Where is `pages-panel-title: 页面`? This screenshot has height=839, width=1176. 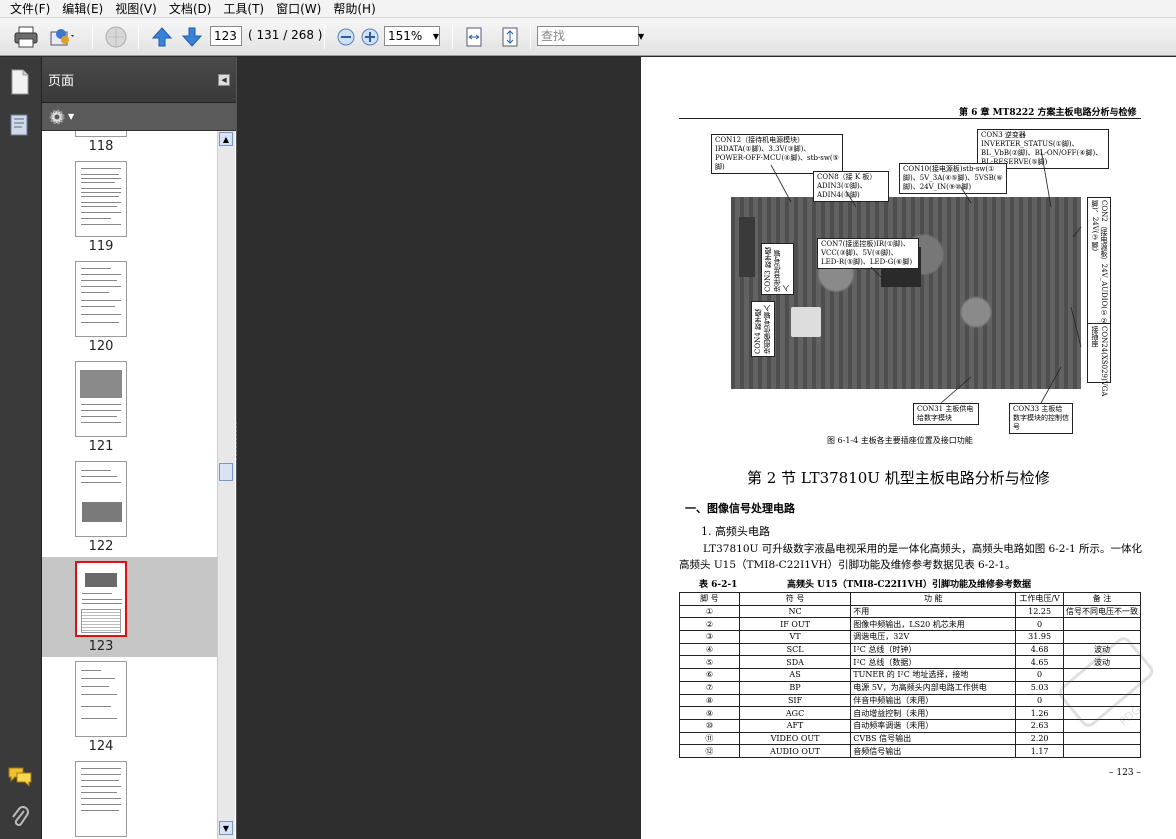 pages-panel-title: 页面 is located at coordinates (61, 81).